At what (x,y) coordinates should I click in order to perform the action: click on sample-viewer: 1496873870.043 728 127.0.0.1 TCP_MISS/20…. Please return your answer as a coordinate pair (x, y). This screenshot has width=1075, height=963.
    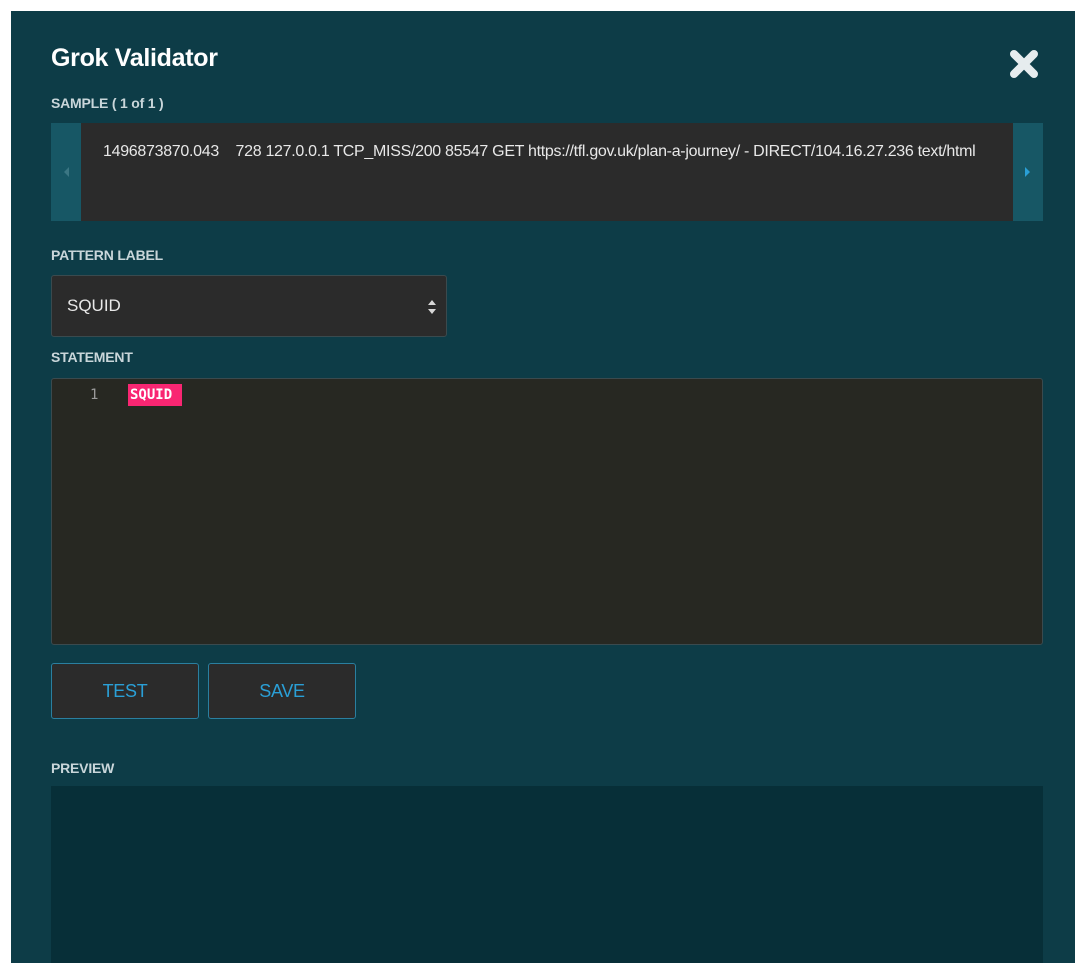
    Looking at the image, I should click on (547, 172).